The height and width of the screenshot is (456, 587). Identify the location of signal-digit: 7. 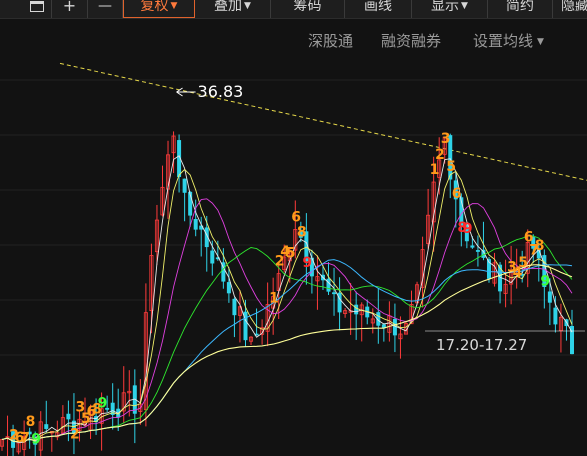
(25, 439).